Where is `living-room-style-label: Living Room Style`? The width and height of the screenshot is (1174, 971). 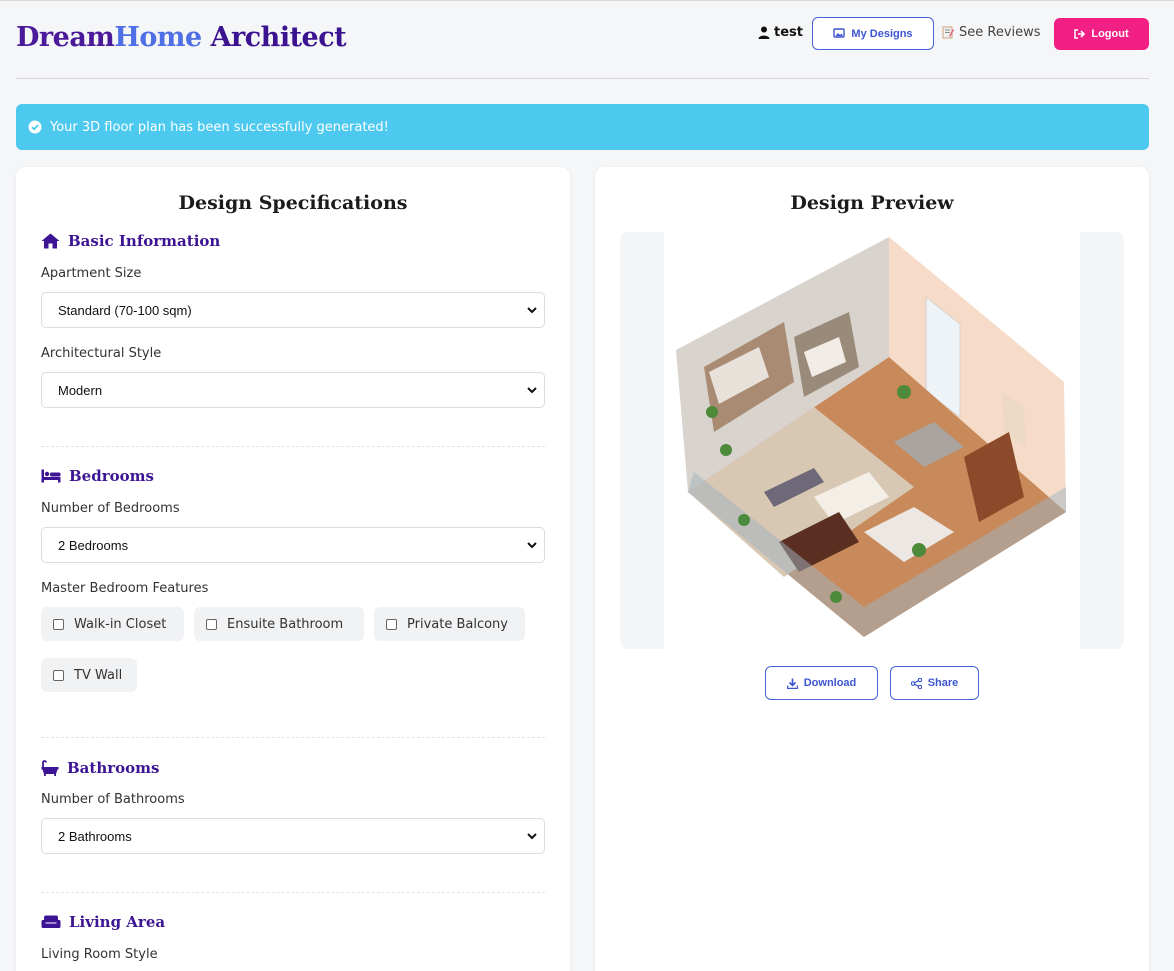 living-room-style-label: Living Room Style is located at coordinates (99, 954).